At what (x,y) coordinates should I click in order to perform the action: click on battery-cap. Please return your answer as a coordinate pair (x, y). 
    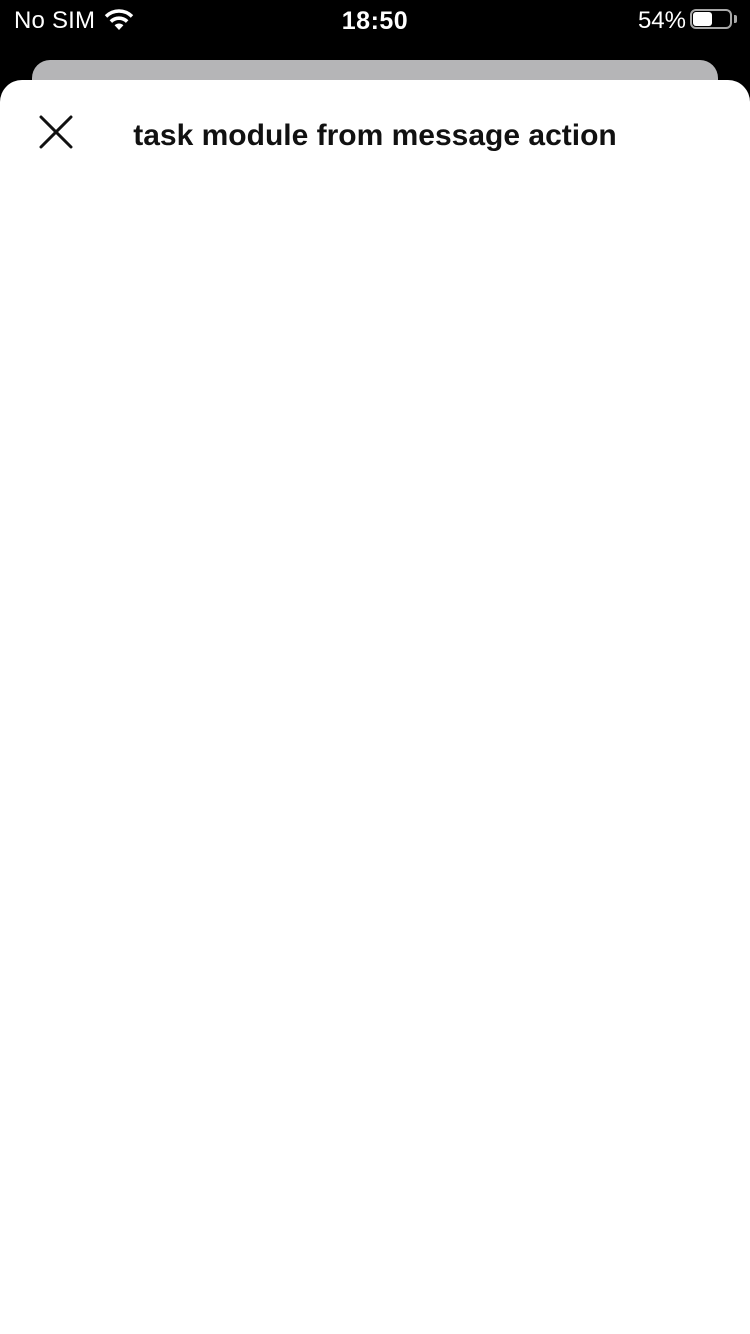
    Looking at the image, I should click on (735, 19).